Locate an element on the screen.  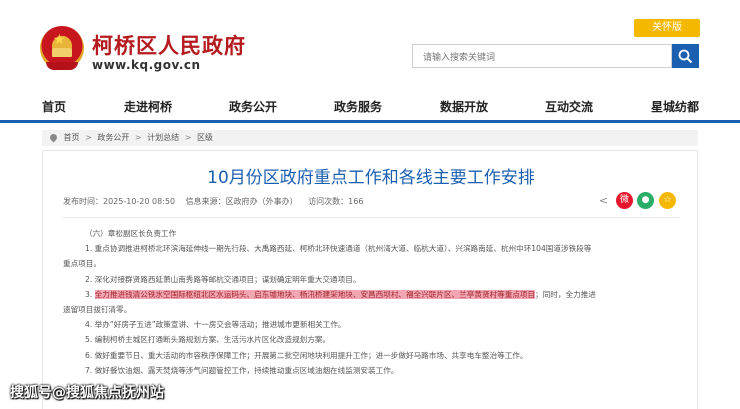
publish-time: 发布时间：2025-10-20 08:50 is located at coordinates (119, 201).